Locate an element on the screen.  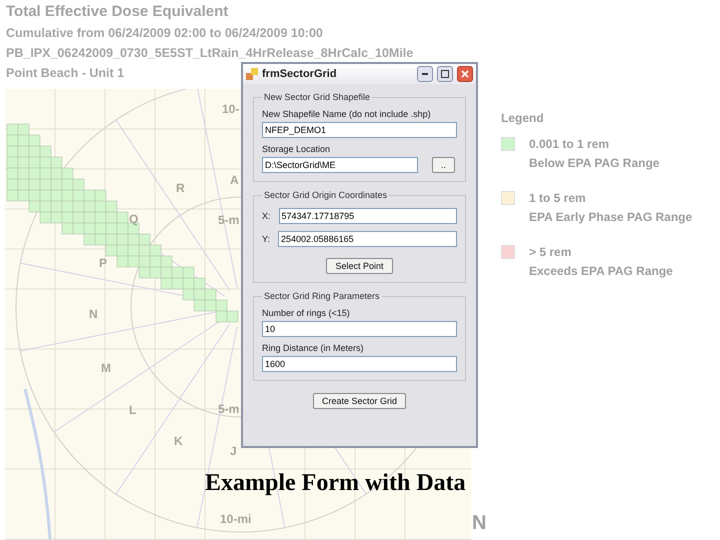
group-title: New Sector Grid Shapefile is located at coordinates (317, 97).